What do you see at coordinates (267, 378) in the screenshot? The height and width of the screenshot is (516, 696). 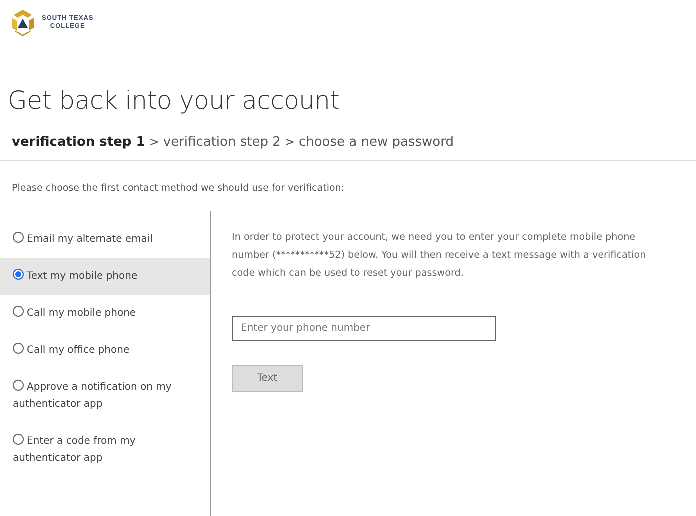 I see `text-button: Text` at bounding box center [267, 378].